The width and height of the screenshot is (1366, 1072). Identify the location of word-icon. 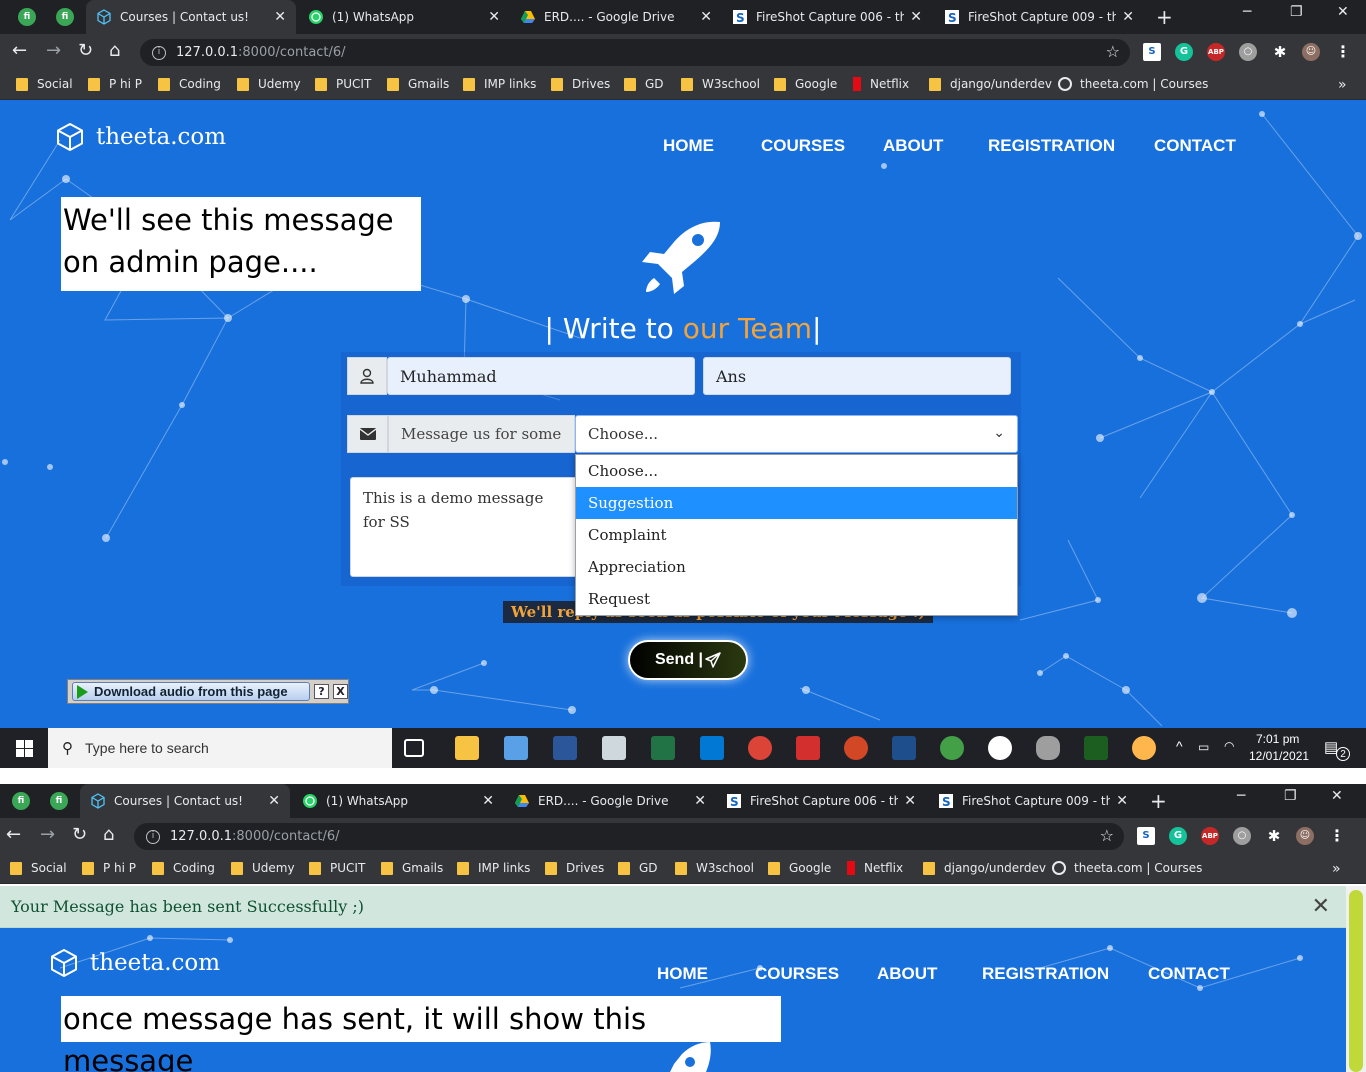
(565, 748).